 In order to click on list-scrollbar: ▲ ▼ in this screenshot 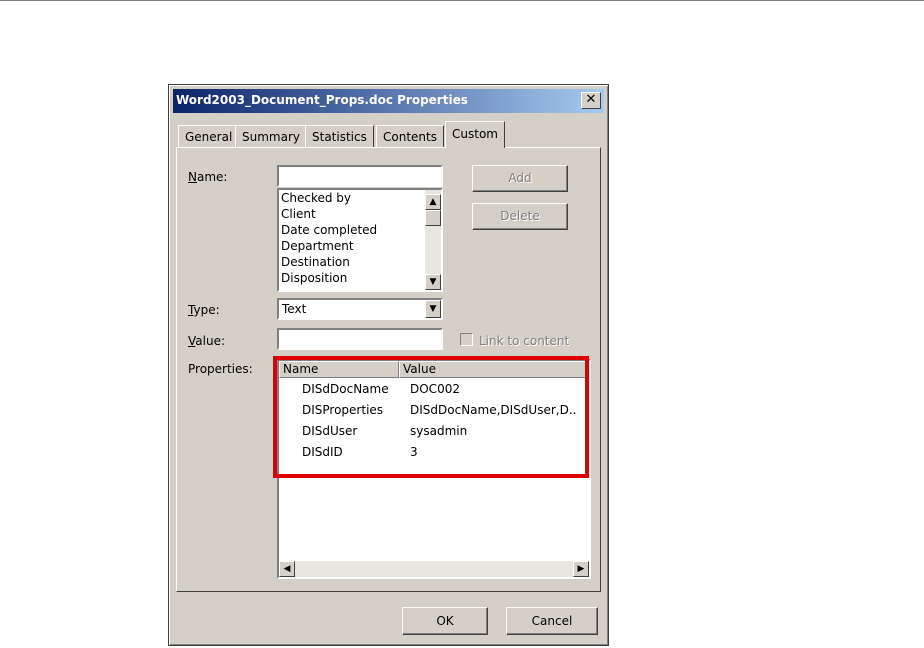, I will do `click(433, 240)`.